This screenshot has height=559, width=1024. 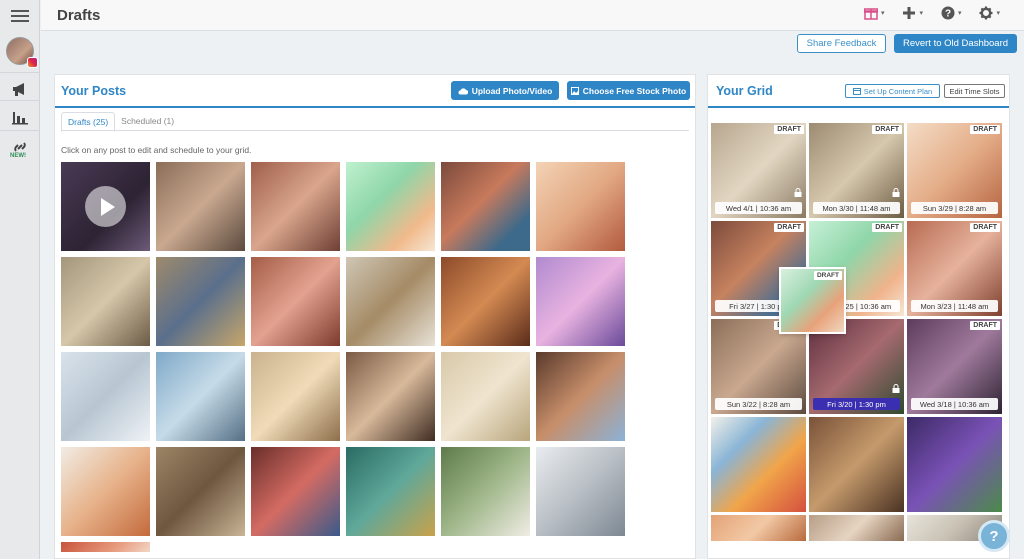 What do you see at coordinates (512, 90) in the screenshot?
I see `upload-button-label: Upload Photo/Video` at bounding box center [512, 90].